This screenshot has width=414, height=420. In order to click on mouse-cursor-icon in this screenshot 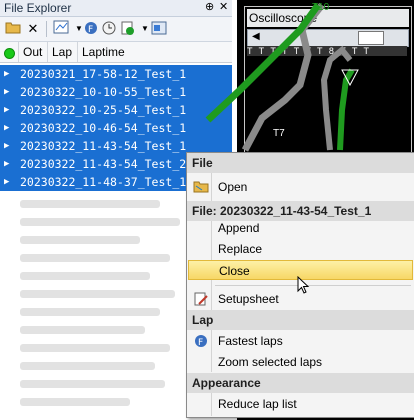, I will do `click(303, 285)`.